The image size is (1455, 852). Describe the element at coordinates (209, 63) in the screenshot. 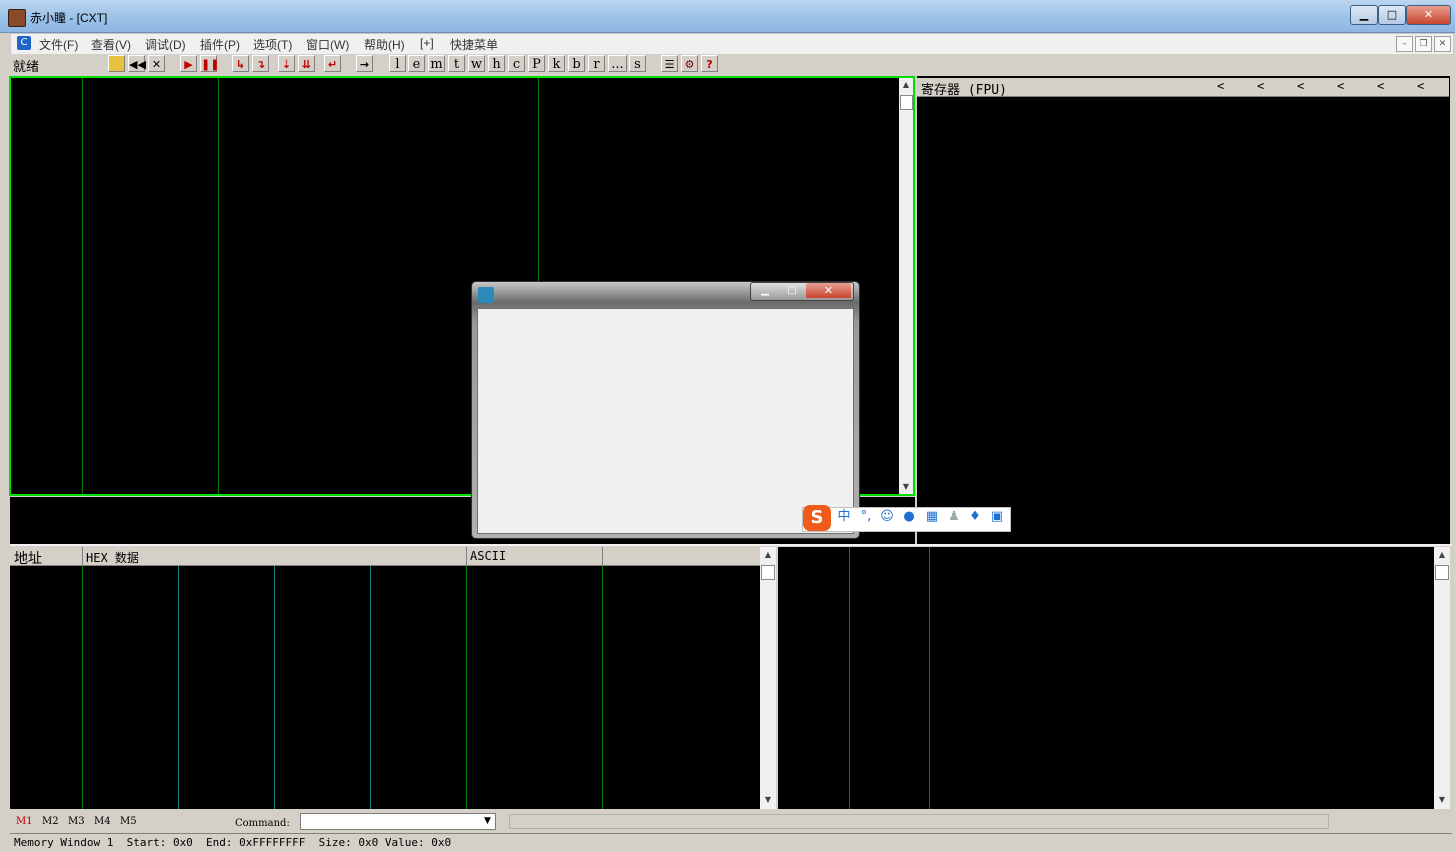

I see `pause-icon: ❚❚` at that location.